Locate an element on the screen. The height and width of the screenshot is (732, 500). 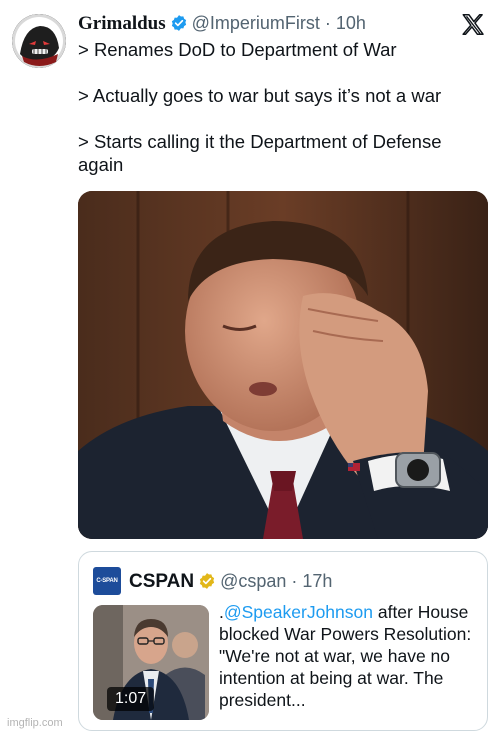
tweet-header: Grimaldus @ImperiumFirst · 10h is located at coordinates (222, 24).